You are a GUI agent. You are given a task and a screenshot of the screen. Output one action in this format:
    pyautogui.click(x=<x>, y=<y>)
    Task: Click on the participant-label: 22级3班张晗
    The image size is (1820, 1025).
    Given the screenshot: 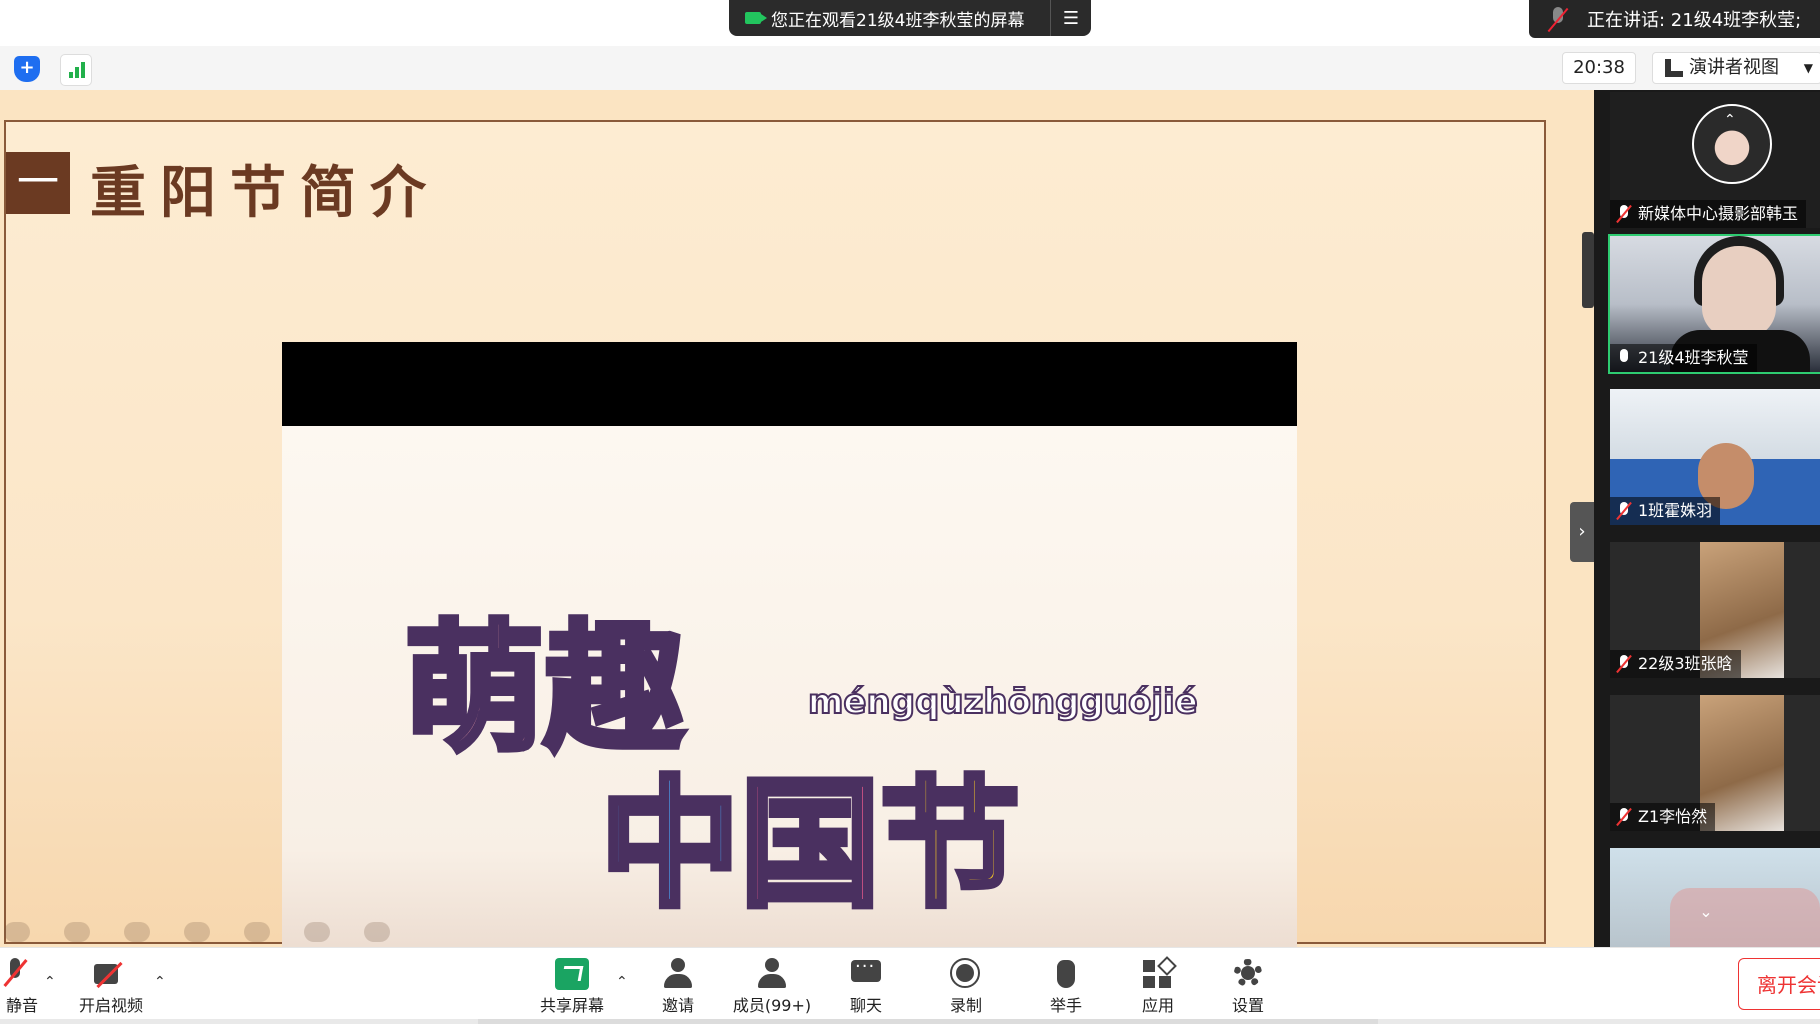 What is the action you would take?
    pyautogui.click(x=1675, y=664)
    